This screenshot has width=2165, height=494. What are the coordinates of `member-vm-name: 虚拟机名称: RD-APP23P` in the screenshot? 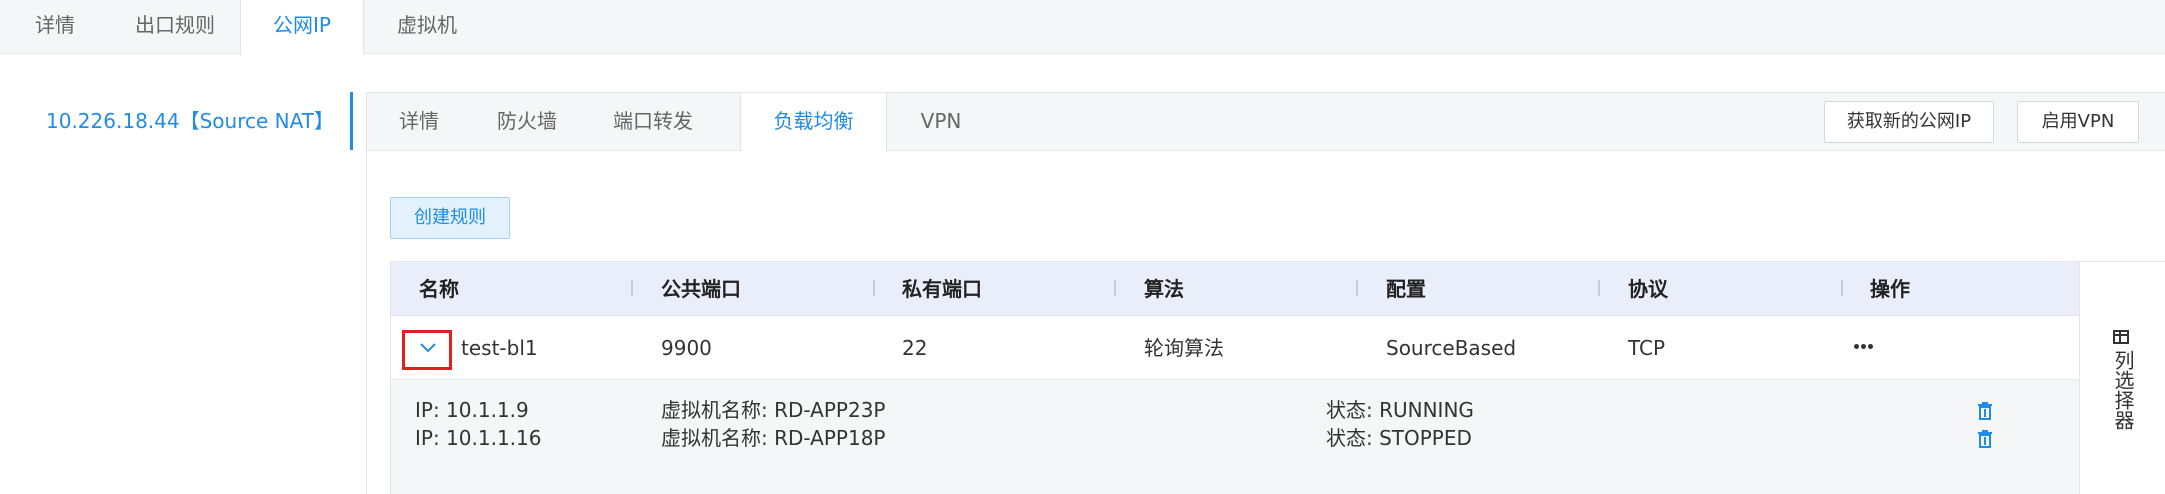 It's located at (773, 410).